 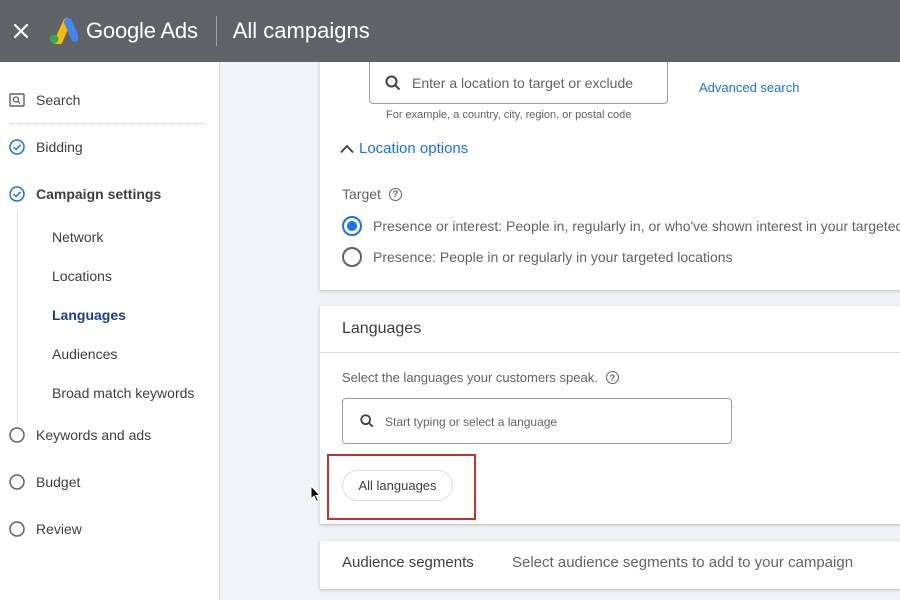 What do you see at coordinates (94, 435) in the screenshot?
I see `sidebar-item-label: Keywords and ads` at bounding box center [94, 435].